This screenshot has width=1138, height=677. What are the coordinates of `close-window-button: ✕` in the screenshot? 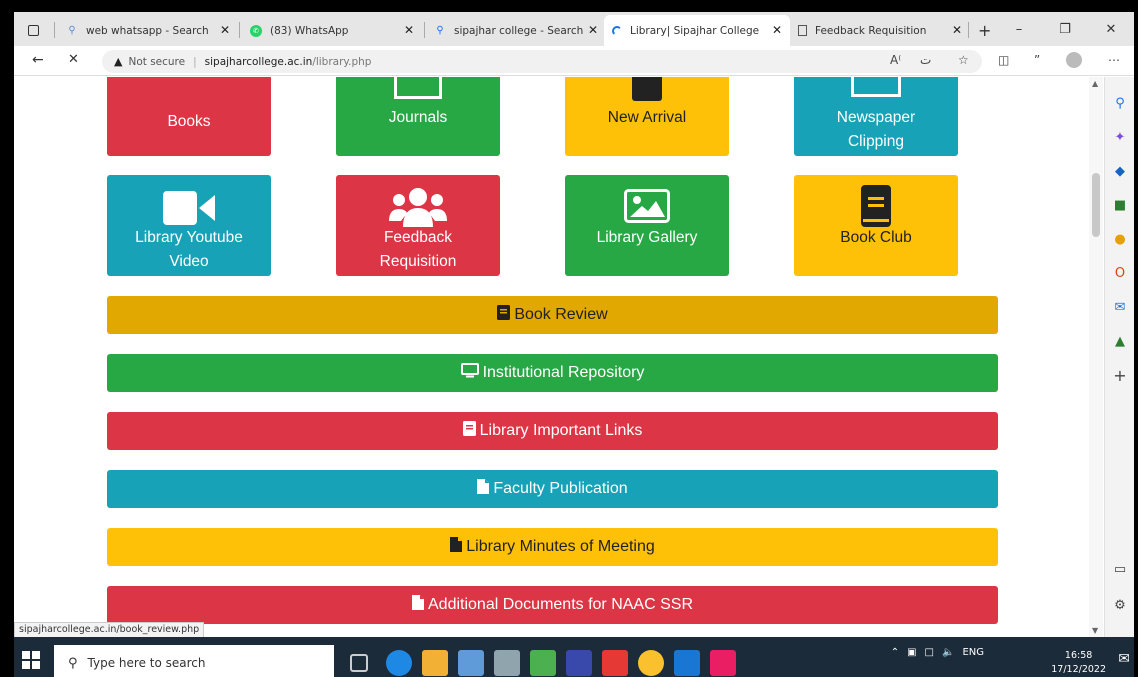 It's located at (1111, 29).